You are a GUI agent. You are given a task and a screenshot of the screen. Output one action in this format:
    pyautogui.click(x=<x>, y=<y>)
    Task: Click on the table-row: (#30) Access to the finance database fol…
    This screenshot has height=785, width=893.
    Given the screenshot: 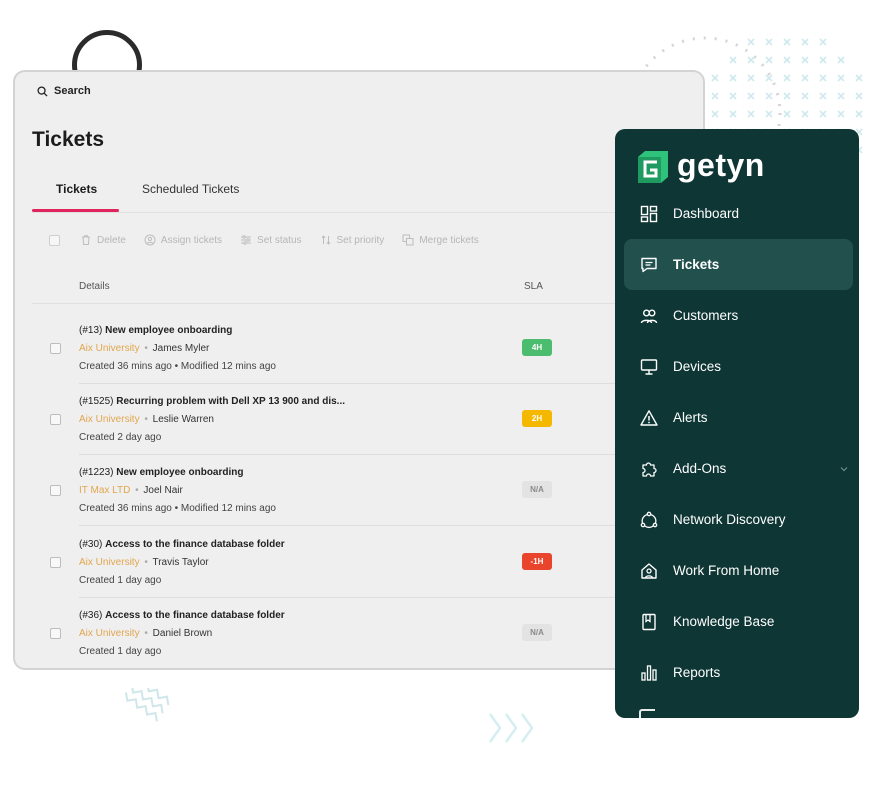 What is the action you would take?
    pyautogui.click(x=359, y=562)
    